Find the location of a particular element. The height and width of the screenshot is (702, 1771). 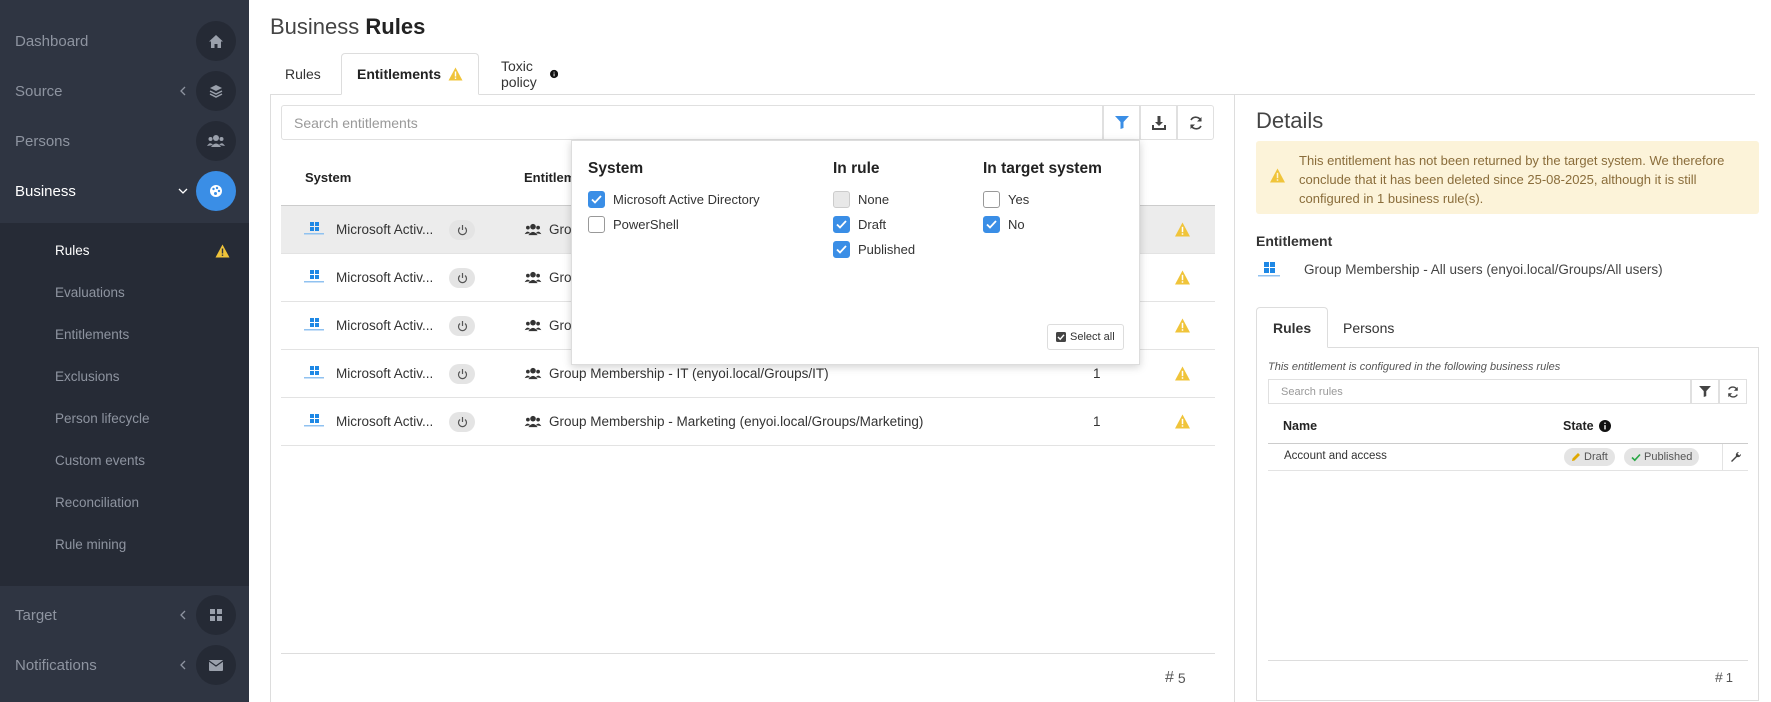

users-icon is located at coordinates (216, 141).